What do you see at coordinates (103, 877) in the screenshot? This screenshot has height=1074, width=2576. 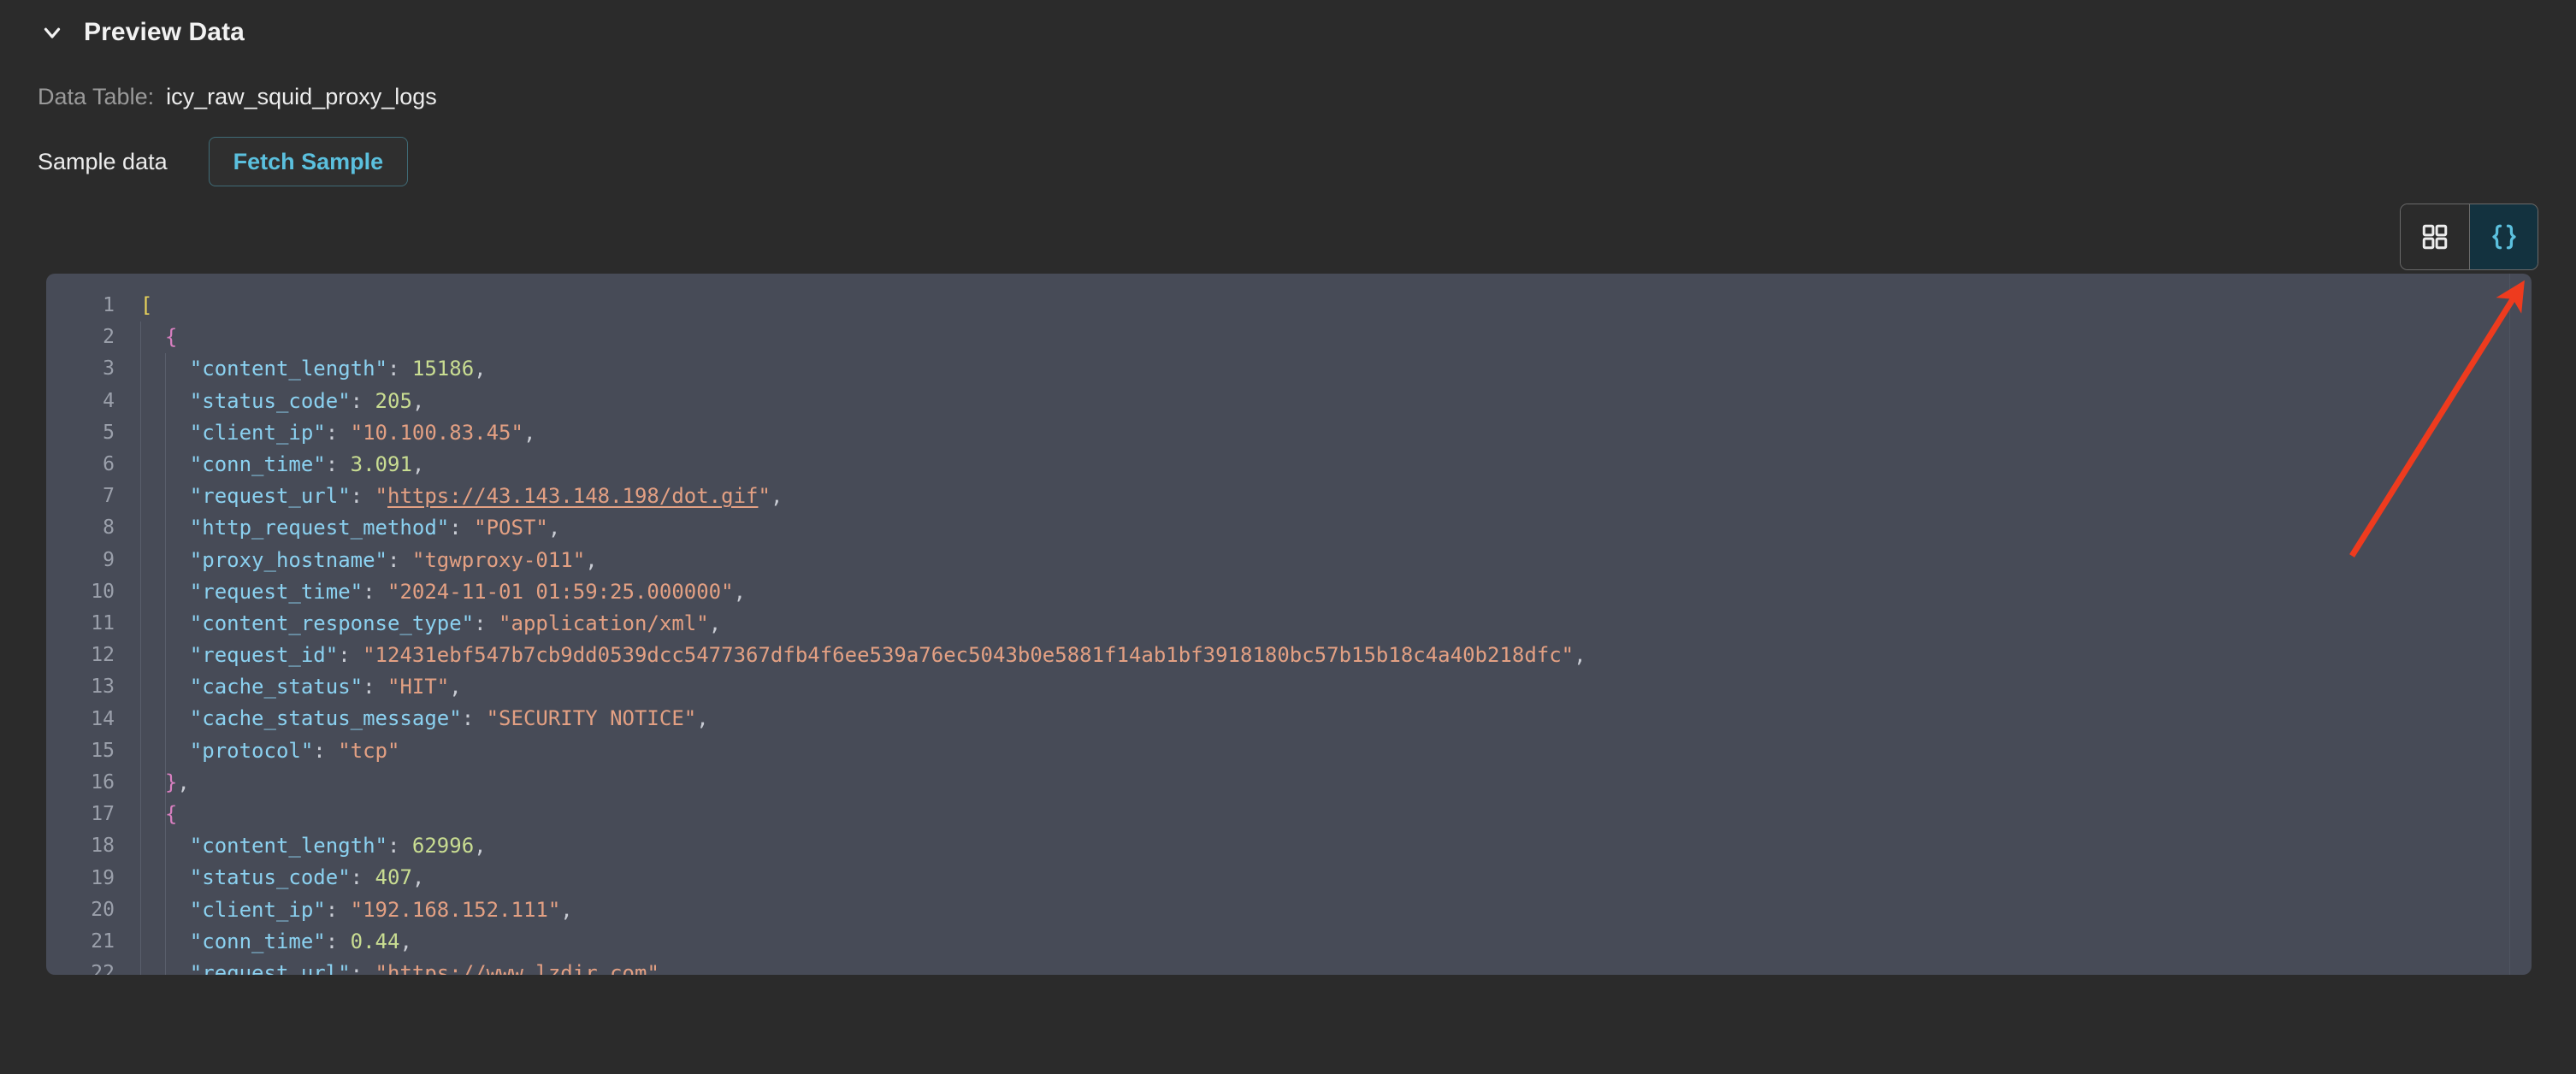 I see `line-number: 19` at bounding box center [103, 877].